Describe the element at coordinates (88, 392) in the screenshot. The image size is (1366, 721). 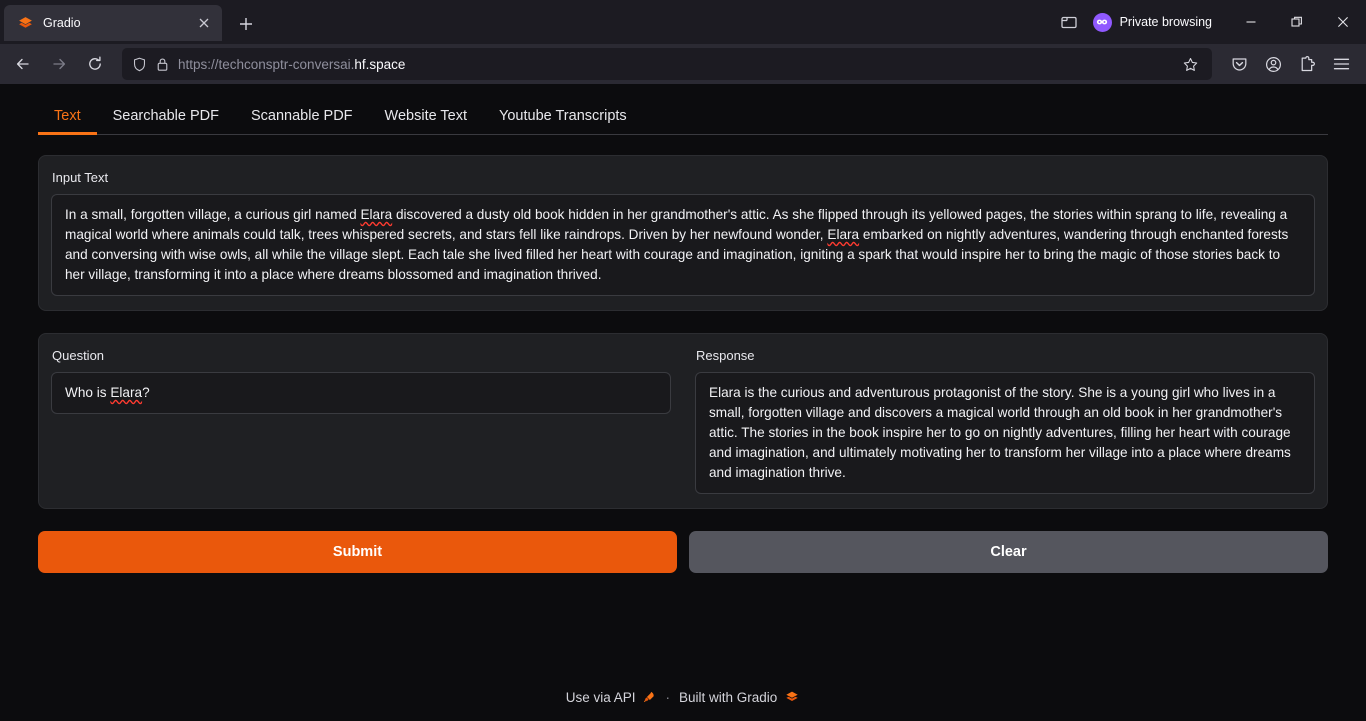
I see `question-prefix: Who is` at that location.